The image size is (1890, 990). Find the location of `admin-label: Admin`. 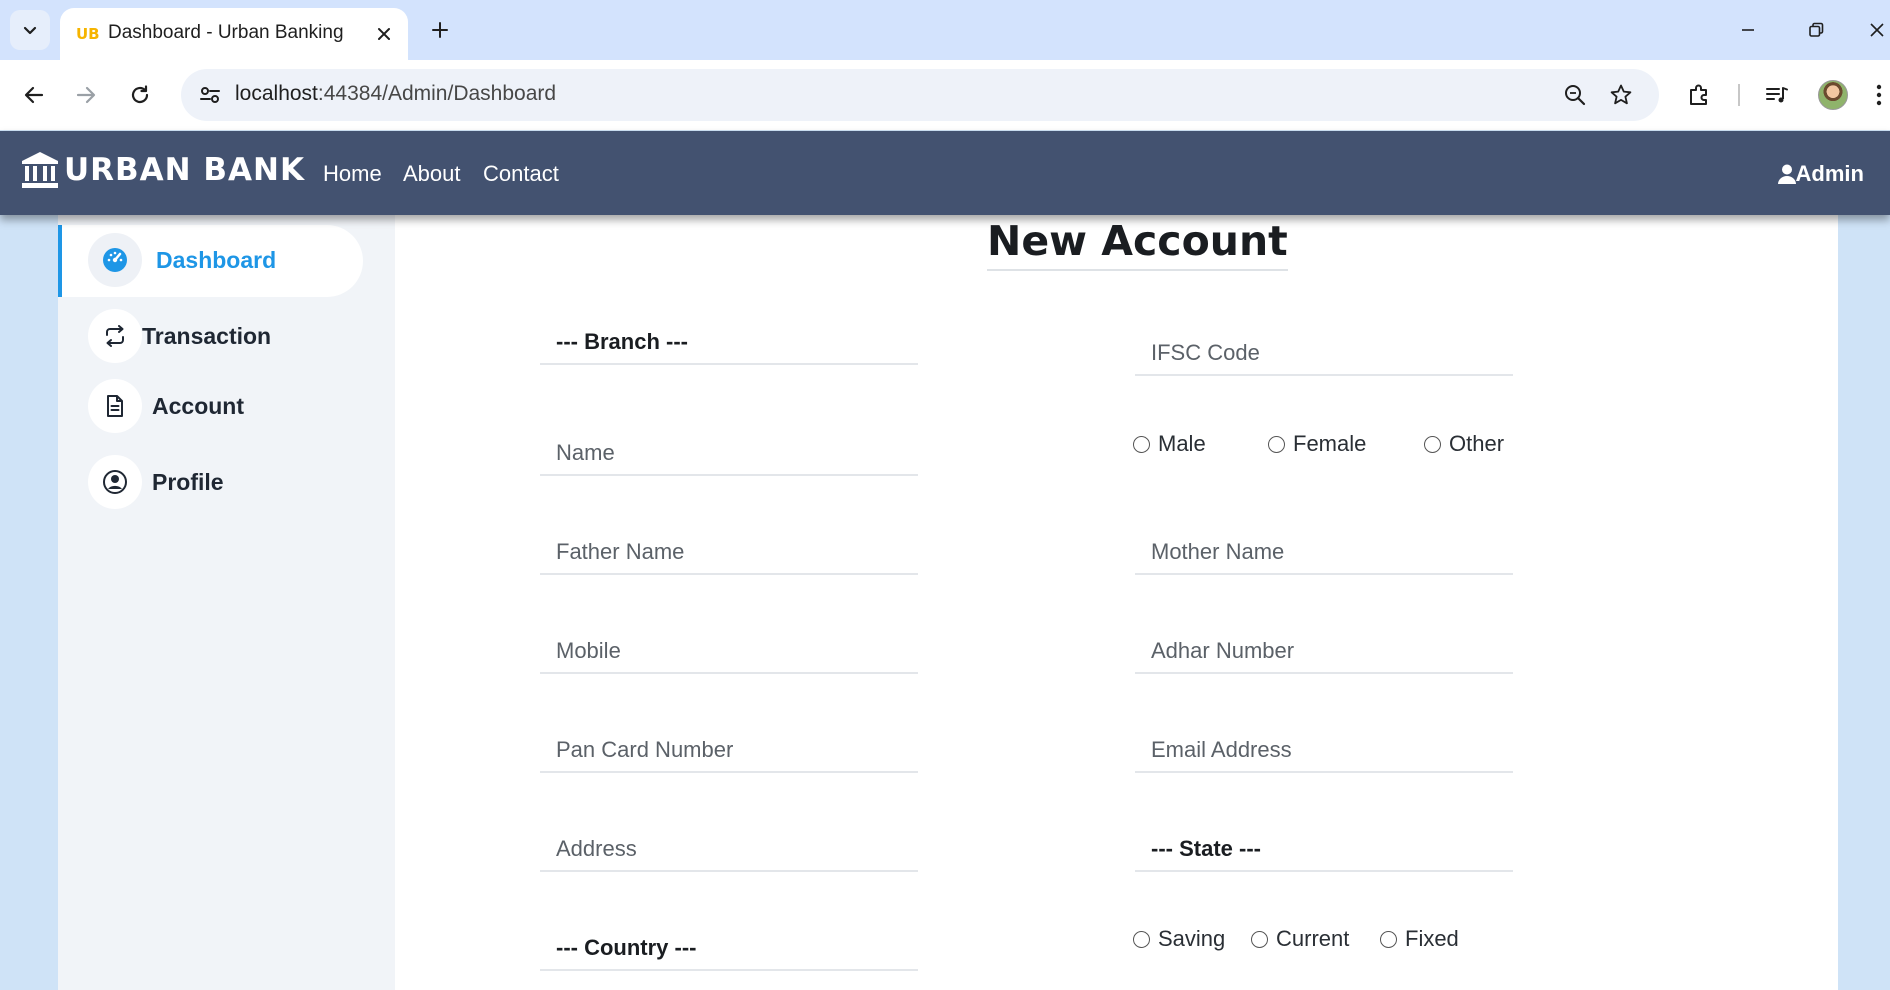

admin-label: Admin is located at coordinates (1829, 173).